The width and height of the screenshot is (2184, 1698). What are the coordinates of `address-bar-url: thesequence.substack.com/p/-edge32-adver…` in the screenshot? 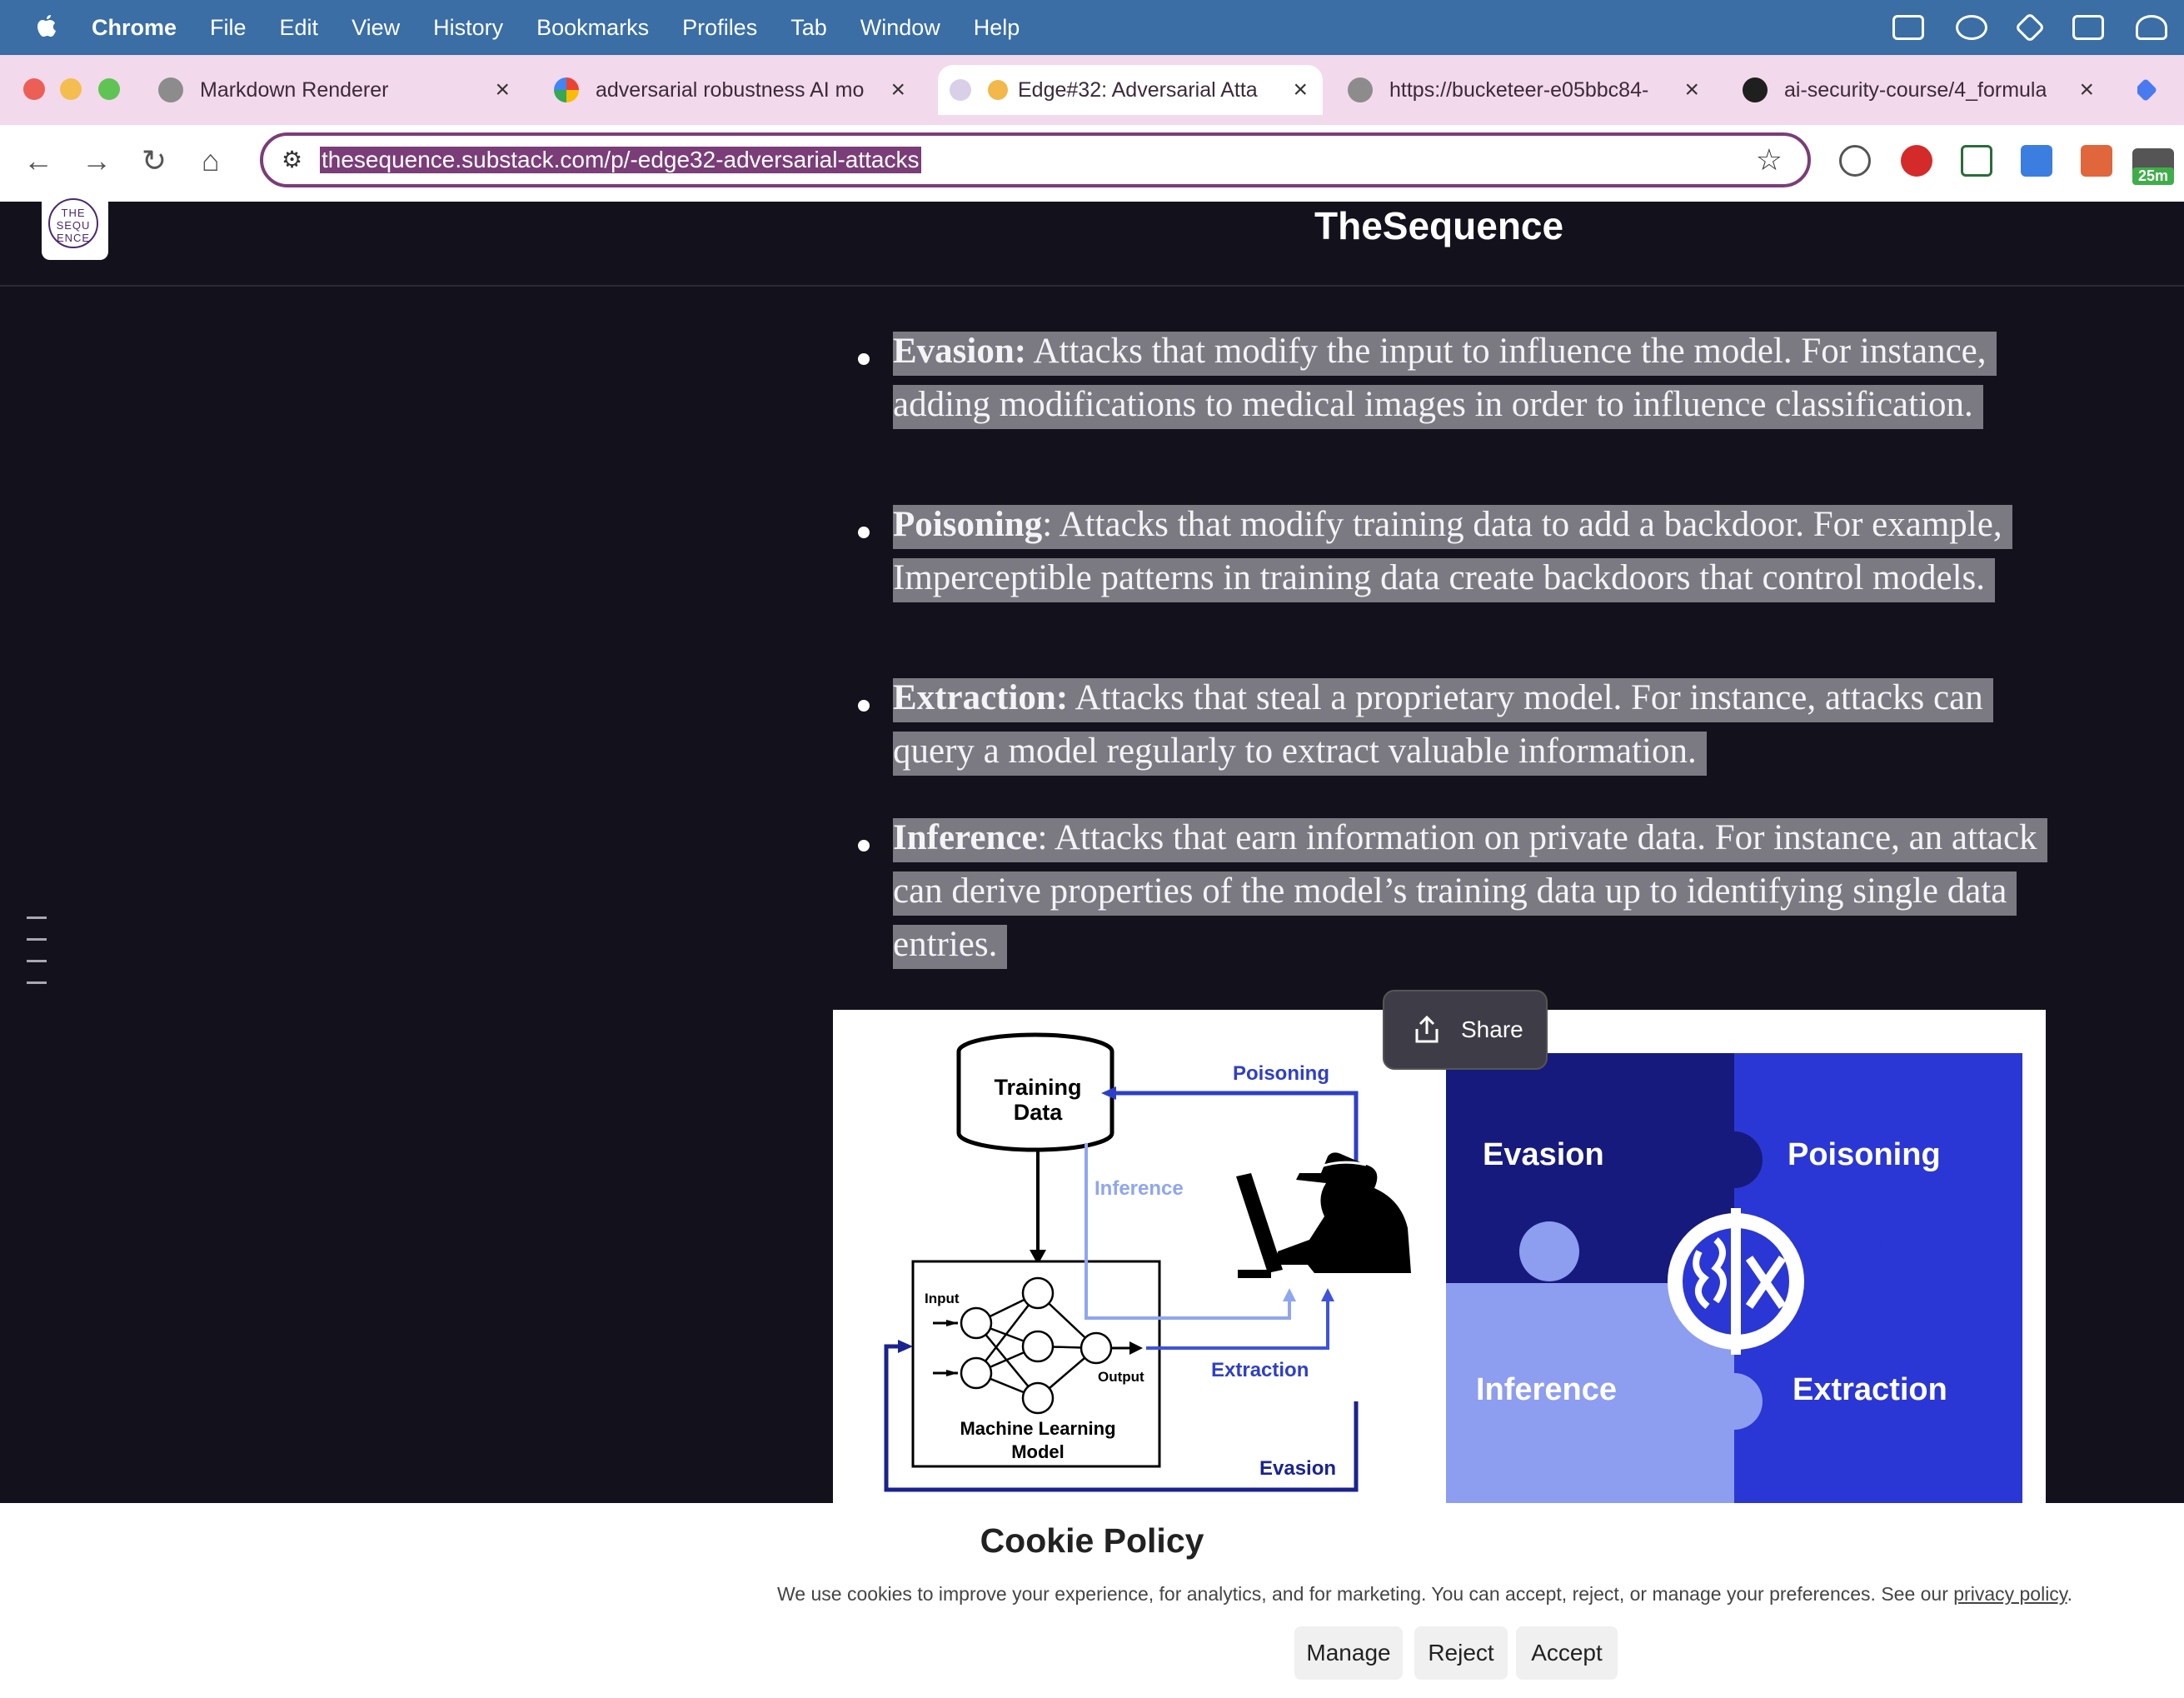 It's located at (620, 160).